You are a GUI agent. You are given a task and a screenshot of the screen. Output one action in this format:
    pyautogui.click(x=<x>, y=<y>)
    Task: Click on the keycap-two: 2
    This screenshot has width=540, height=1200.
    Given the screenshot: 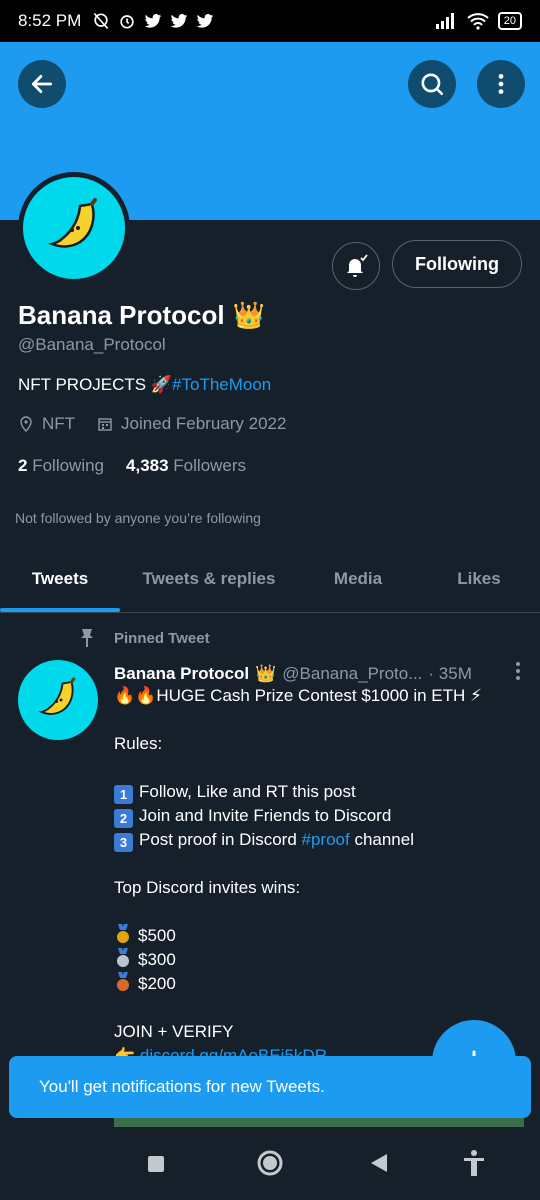 What is the action you would take?
    pyautogui.click(x=123, y=818)
    